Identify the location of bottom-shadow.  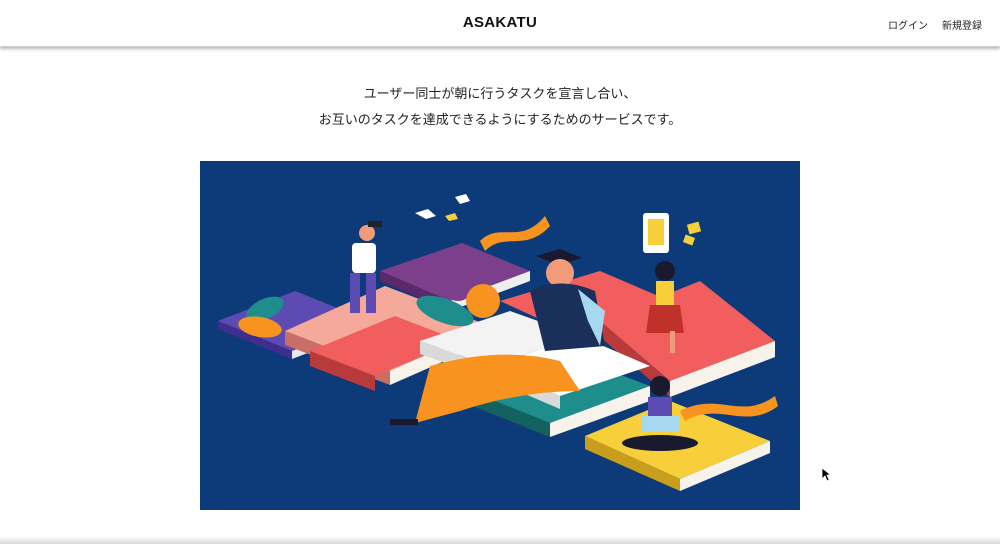
(500, 540).